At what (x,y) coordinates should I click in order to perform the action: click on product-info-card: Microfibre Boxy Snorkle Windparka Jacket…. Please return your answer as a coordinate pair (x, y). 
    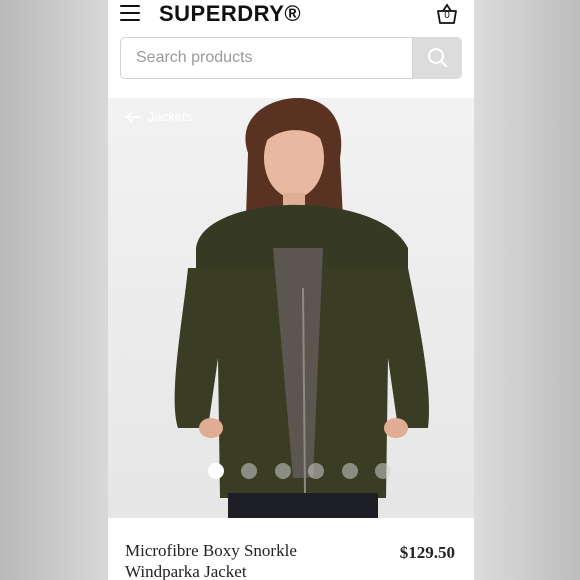
    Looking at the image, I should click on (291, 549).